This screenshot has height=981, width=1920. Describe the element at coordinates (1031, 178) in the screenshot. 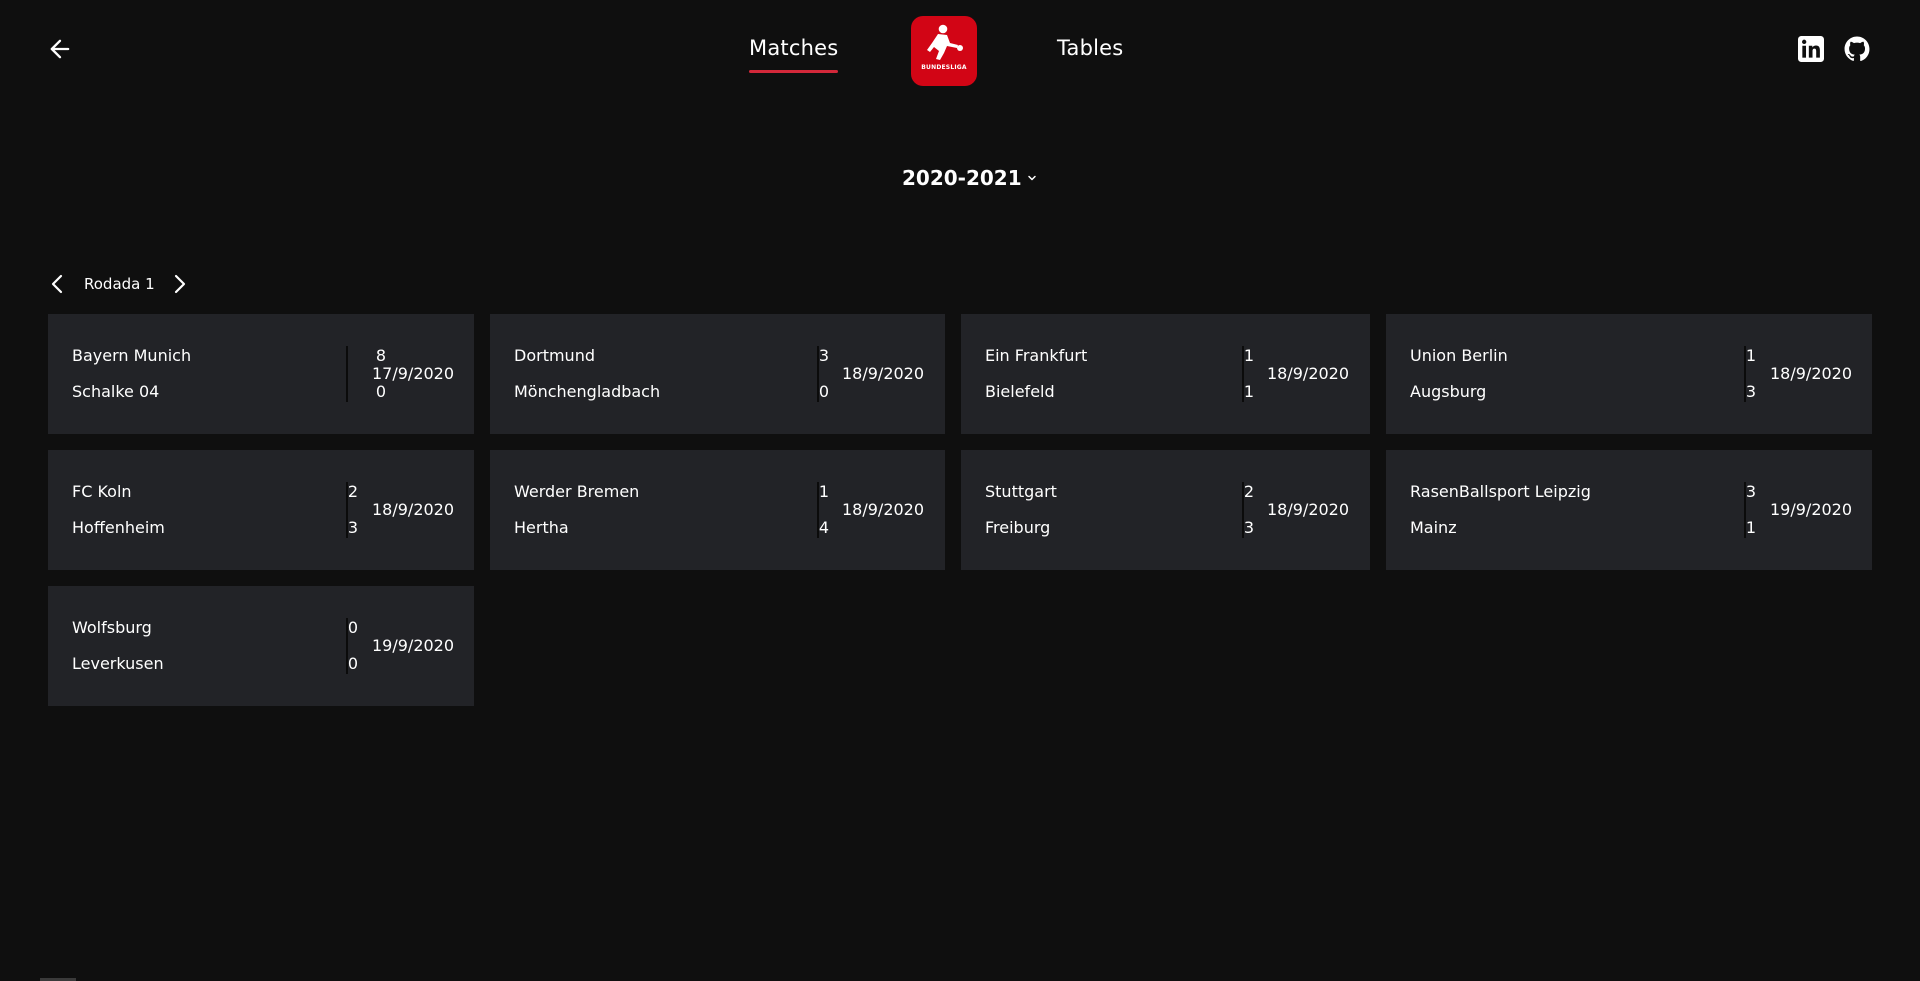

I see `chevron-down-icon` at that location.